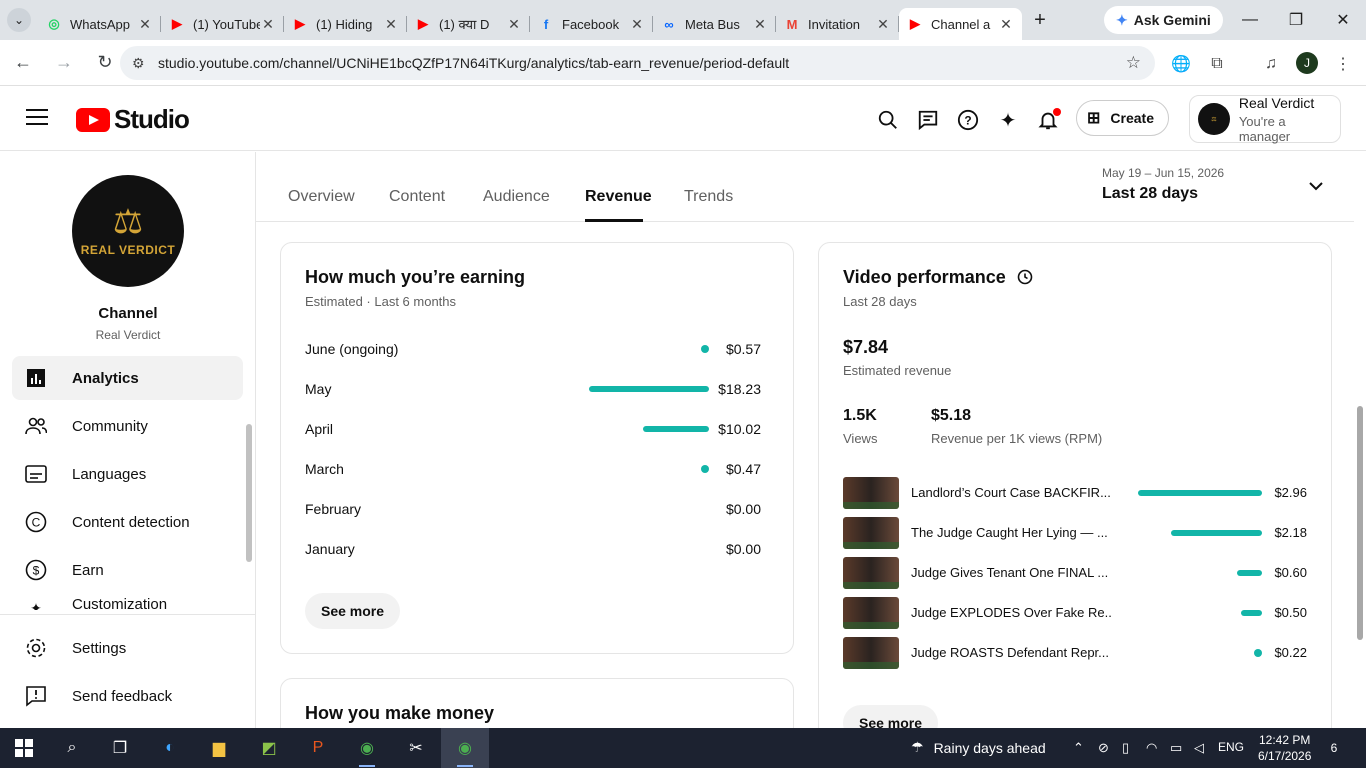 The image size is (1366, 768). What do you see at coordinates (1103, 748) in the screenshot?
I see `tray-app-icon: ⊘` at bounding box center [1103, 748].